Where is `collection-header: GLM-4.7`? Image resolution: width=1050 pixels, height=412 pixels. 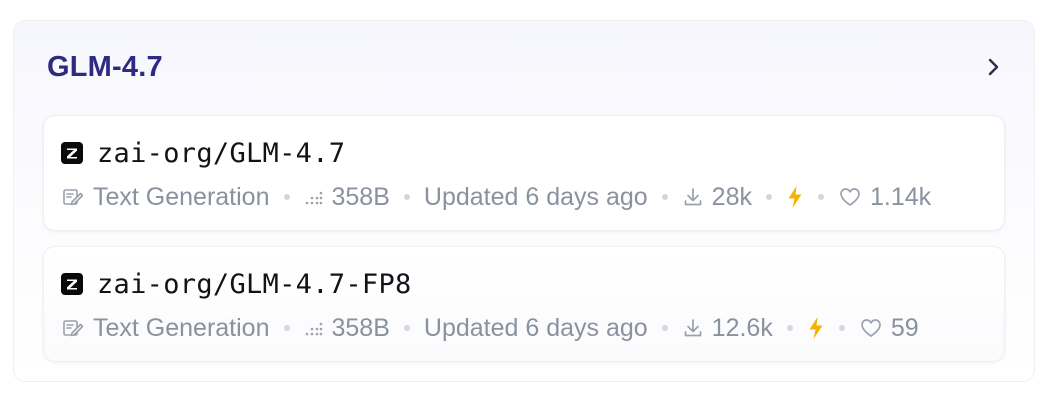
collection-header: GLM-4.7 is located at coordinates (525, 67).